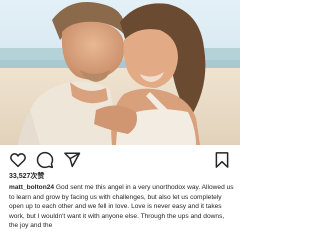  What do you see at coordinates (72, 160) in the screenshot?
I see `share-icon` at bounding box center [72, 160].